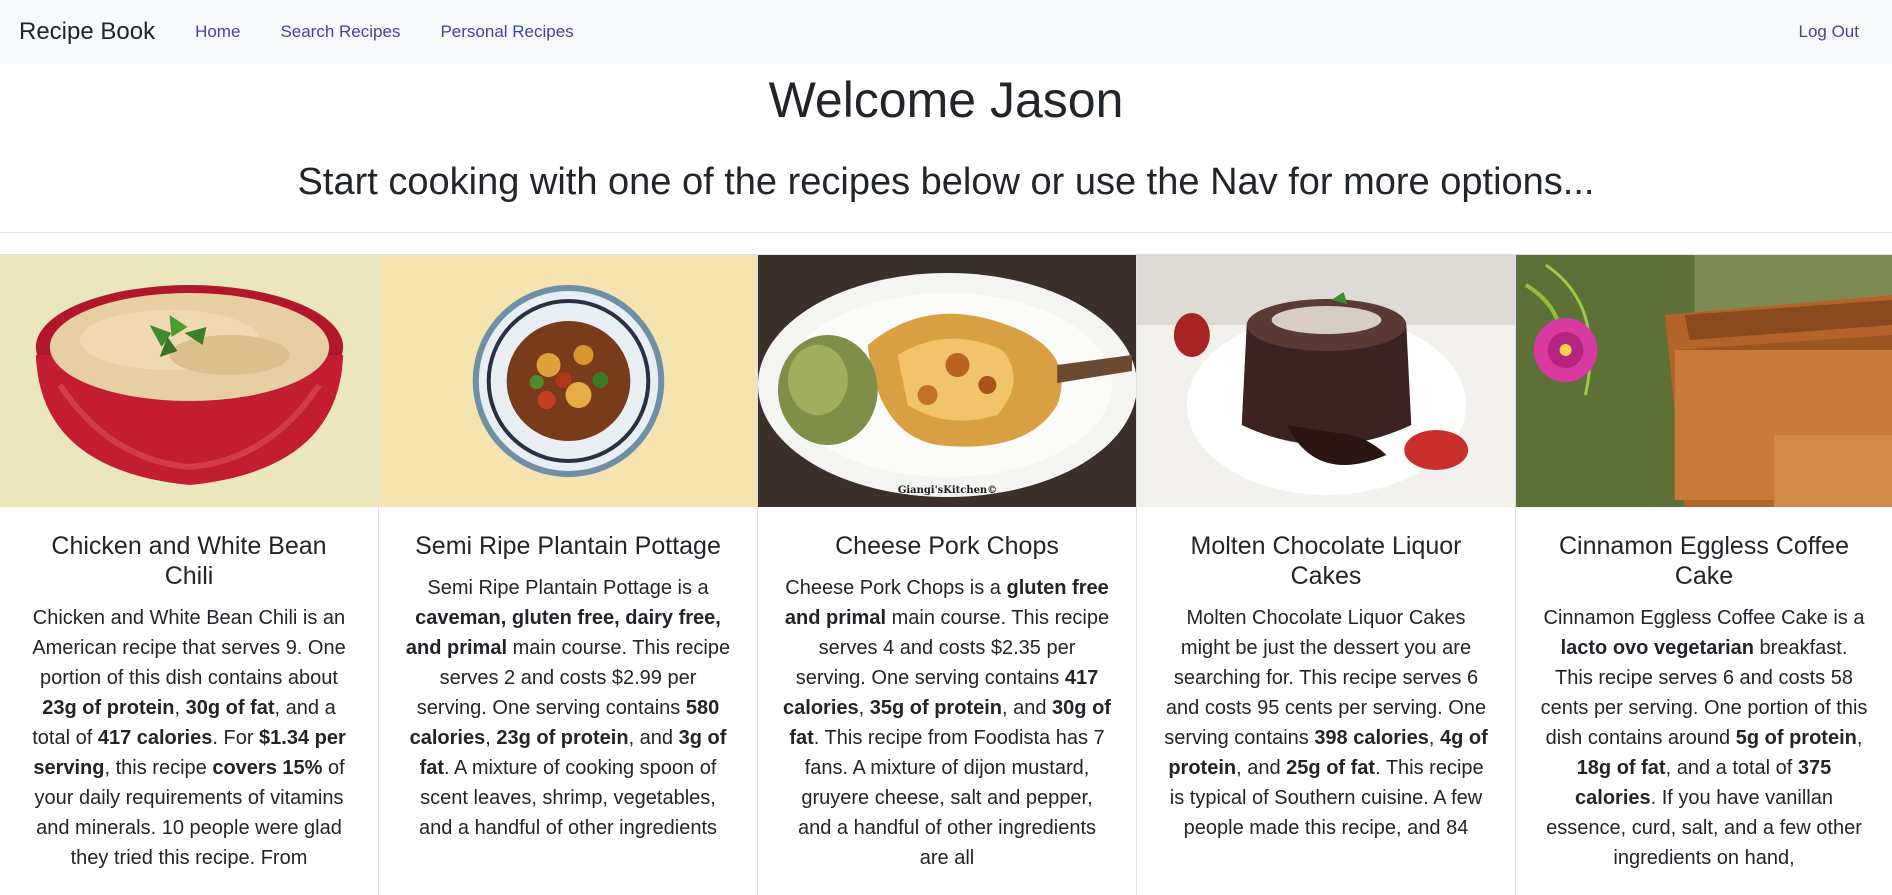 This screenshot has width=1892, height=895. I want to click on lava-cake-photo, so click(1326, 381).